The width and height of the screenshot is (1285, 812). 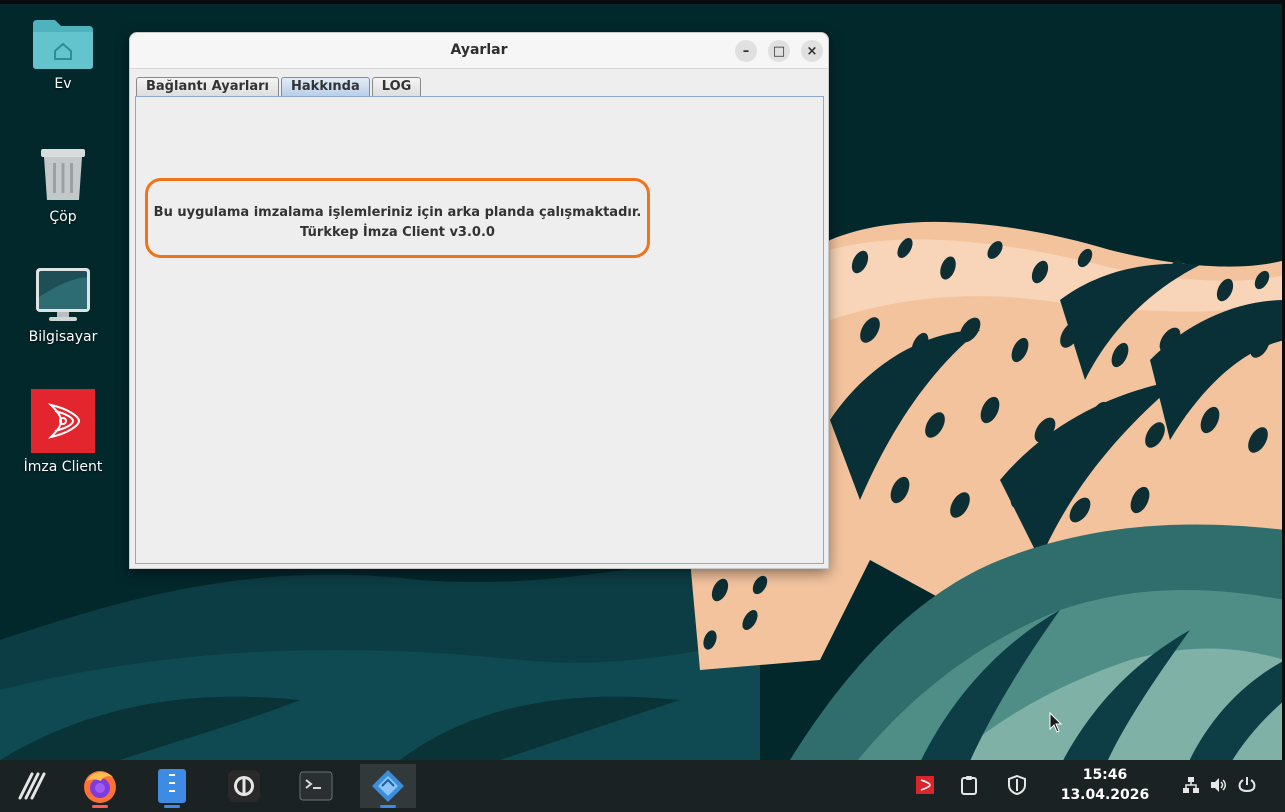 I want to click on tray-network, so click(x=1191, y=785).